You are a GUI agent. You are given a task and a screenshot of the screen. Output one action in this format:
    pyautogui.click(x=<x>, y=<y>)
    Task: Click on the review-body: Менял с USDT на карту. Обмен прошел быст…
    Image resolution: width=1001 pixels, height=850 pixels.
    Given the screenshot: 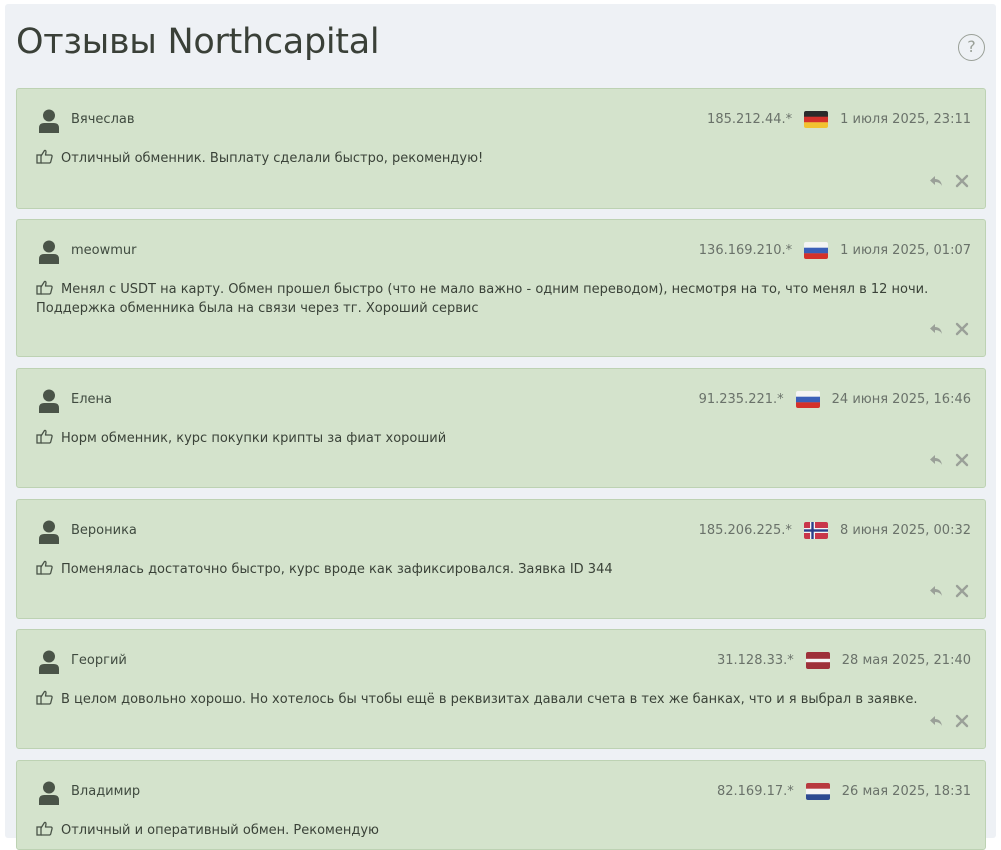 What is the action you would take?
    pyautogui.click(x=501, y=299)
    